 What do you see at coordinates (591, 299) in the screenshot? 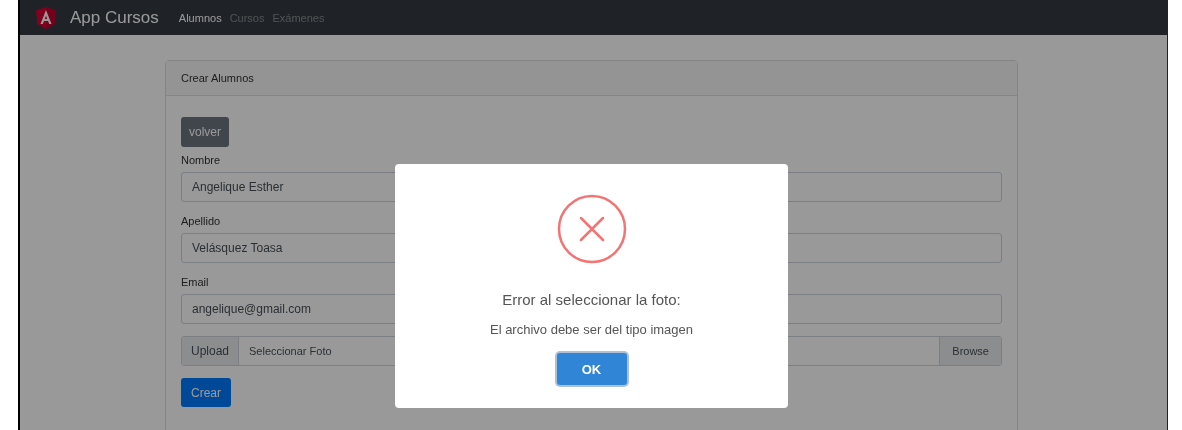
I see `dialog-title: Error al seleccionar la foto:` at bounding box center [591, 299].